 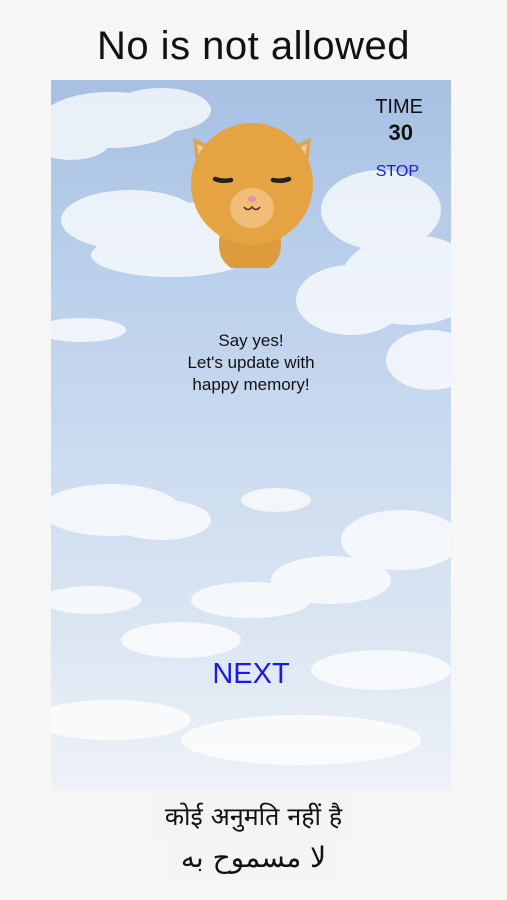 I want to click on next-button: NEXT, so click(x=251, y=674).